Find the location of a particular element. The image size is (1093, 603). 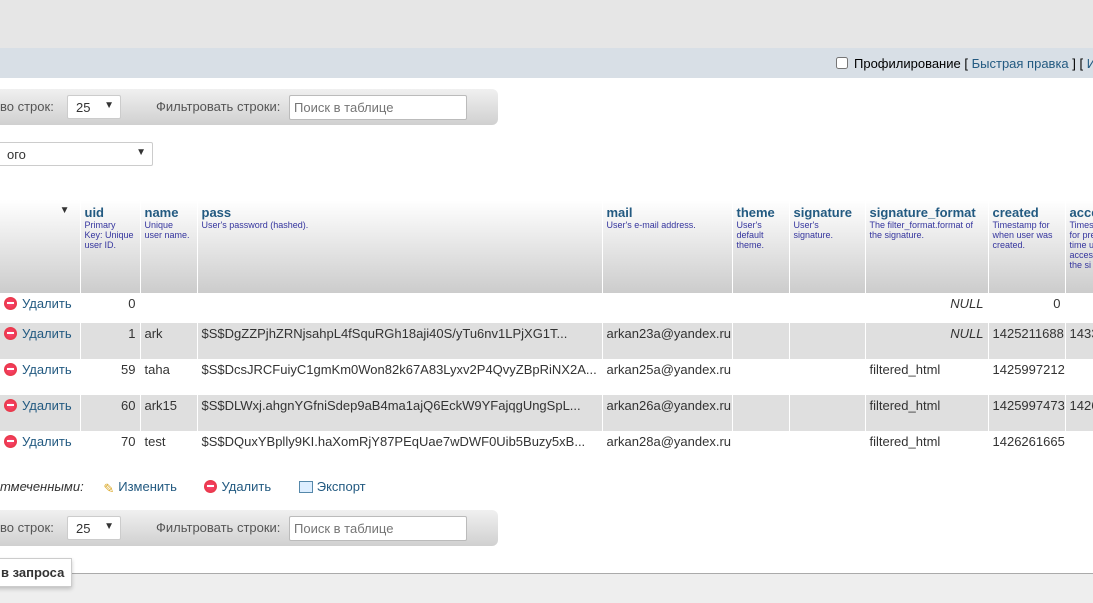

cell-name: taha is located at coordinates (168, 377).